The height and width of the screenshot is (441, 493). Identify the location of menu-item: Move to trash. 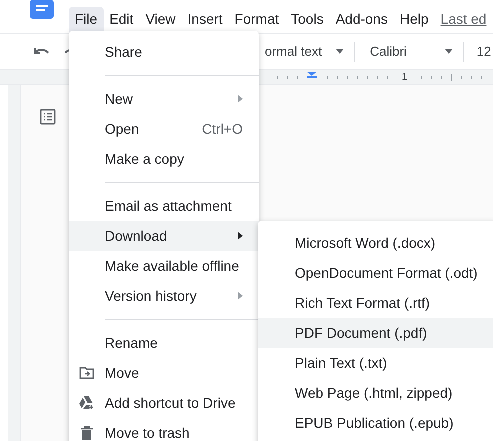
(164, 429).